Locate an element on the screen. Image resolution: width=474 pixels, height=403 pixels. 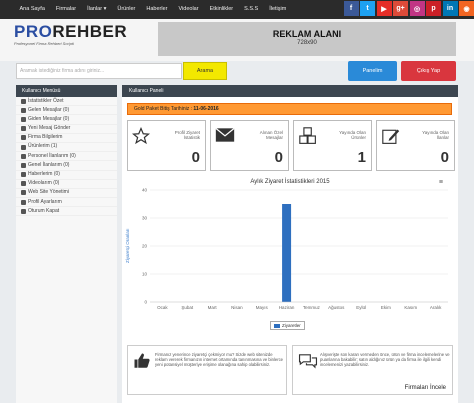
logo-part-2: REHBER is located at coordinates (90, 31).